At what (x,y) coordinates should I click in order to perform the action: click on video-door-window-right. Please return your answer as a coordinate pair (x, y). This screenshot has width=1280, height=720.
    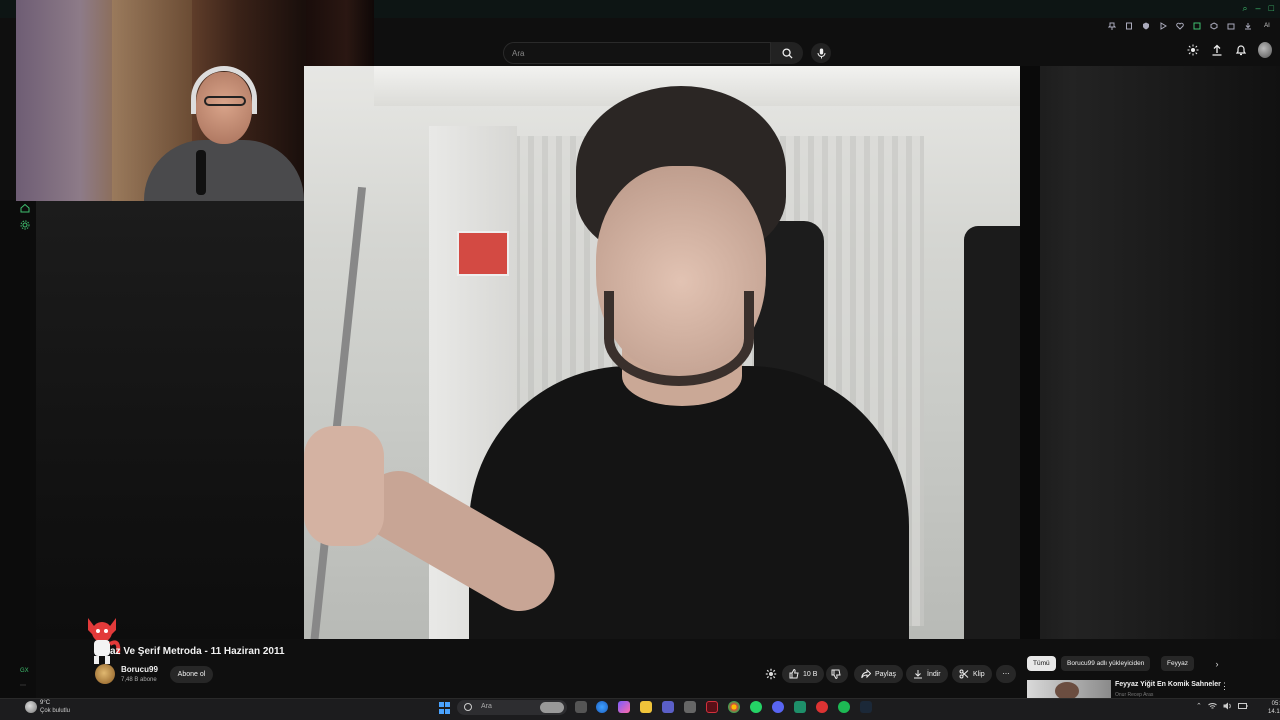
    Looking at the image, I should click on (992, 432).